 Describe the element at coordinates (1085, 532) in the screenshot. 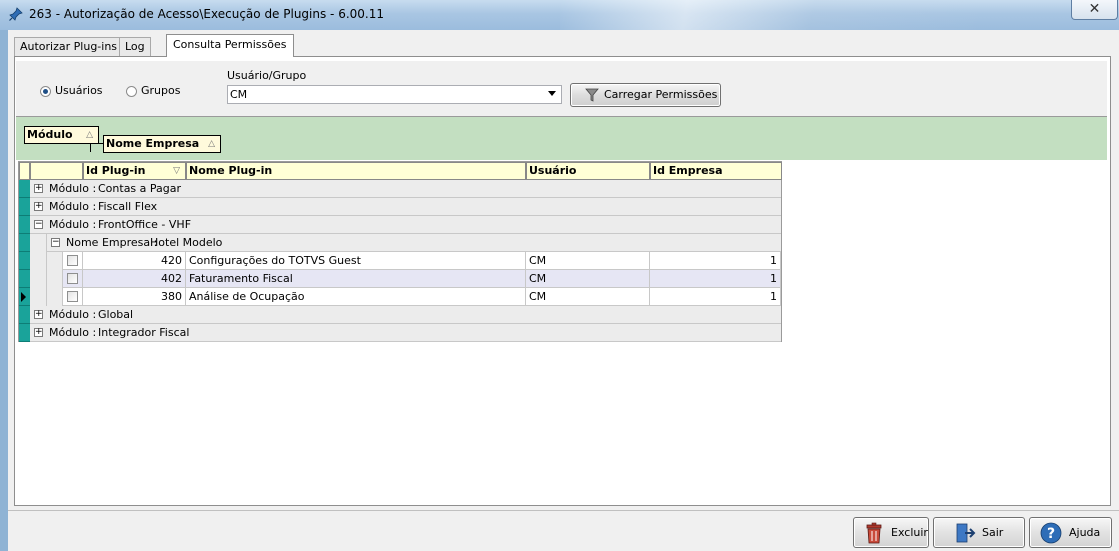

I see `ajuda-label: Ajuda` at that location.